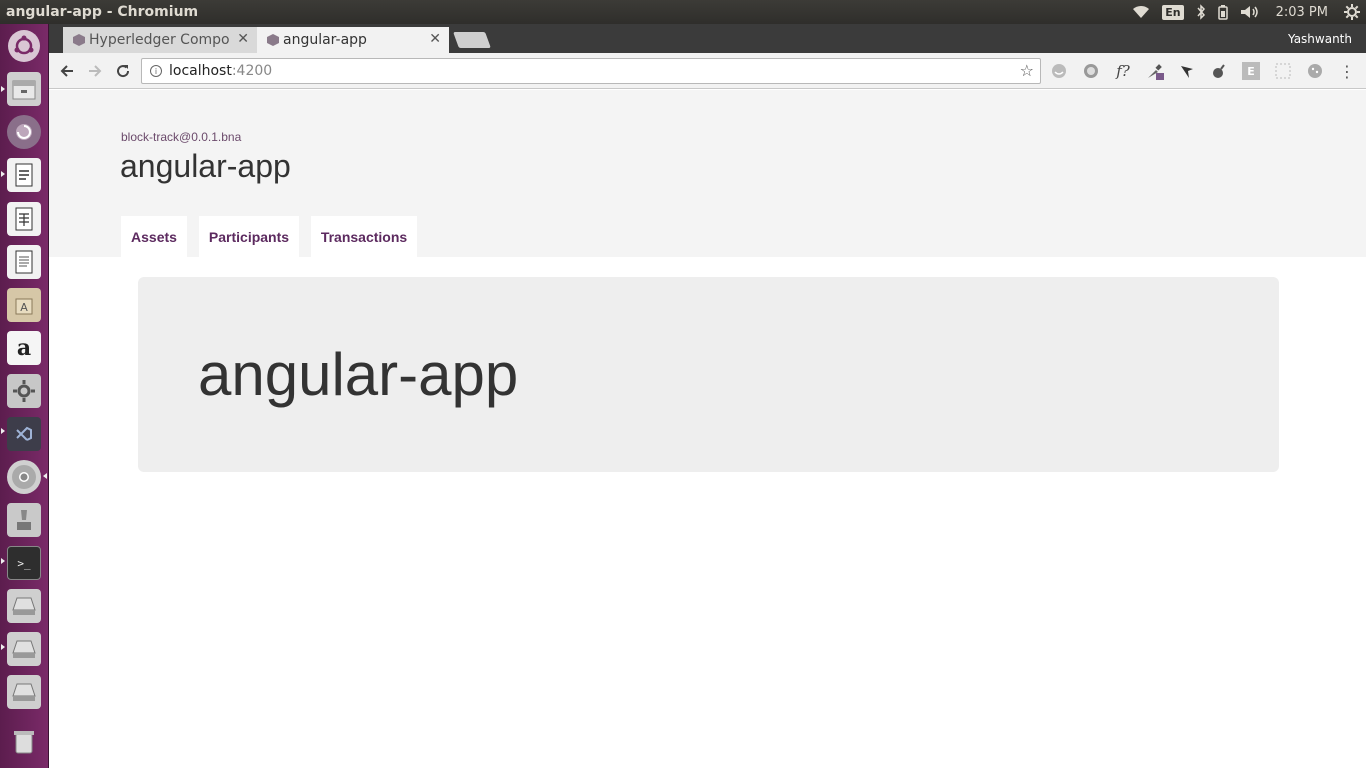 The image size is (1366, 768). Describe the element at coordinates (181, 137) in the screenshot. I see `network-name: block-track@0.0.1.bna` at that location.